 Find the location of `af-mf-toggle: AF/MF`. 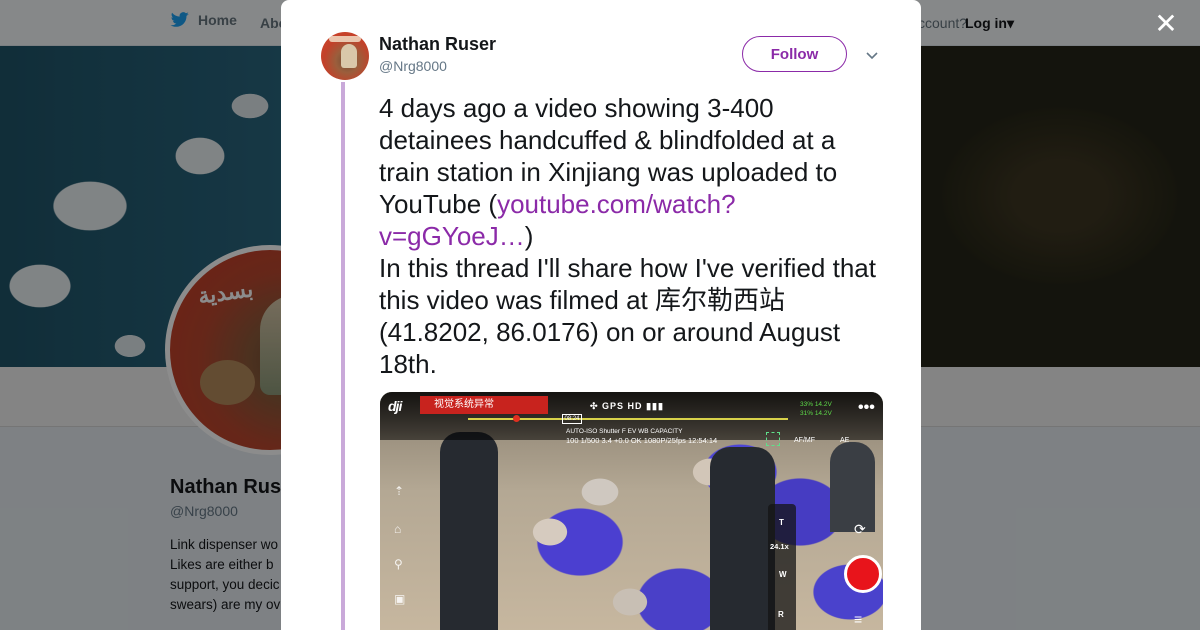

af-mf-toggle: AF/MF is located at coordinates (804, 440).